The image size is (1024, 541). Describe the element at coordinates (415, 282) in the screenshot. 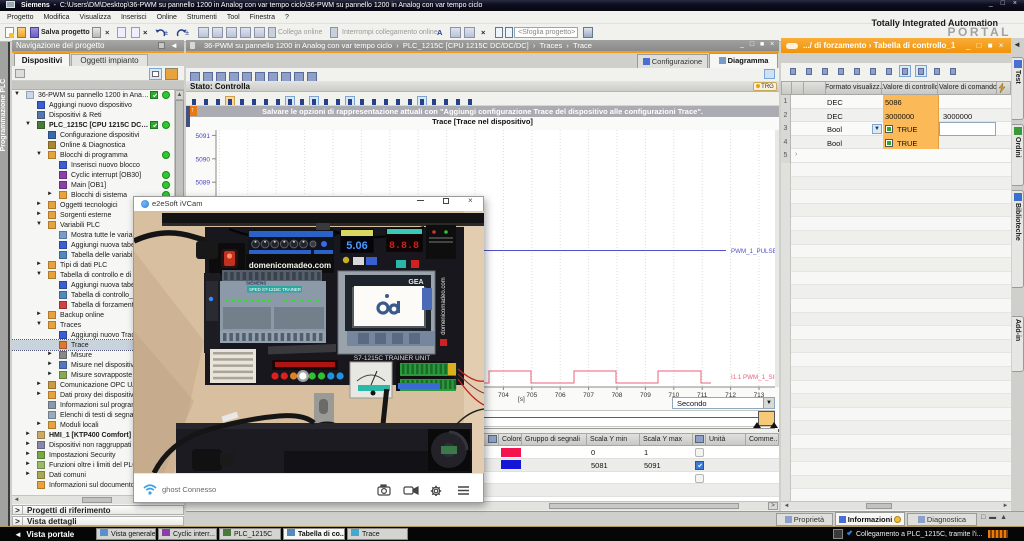

I see `svg-text: GEA` at that location.